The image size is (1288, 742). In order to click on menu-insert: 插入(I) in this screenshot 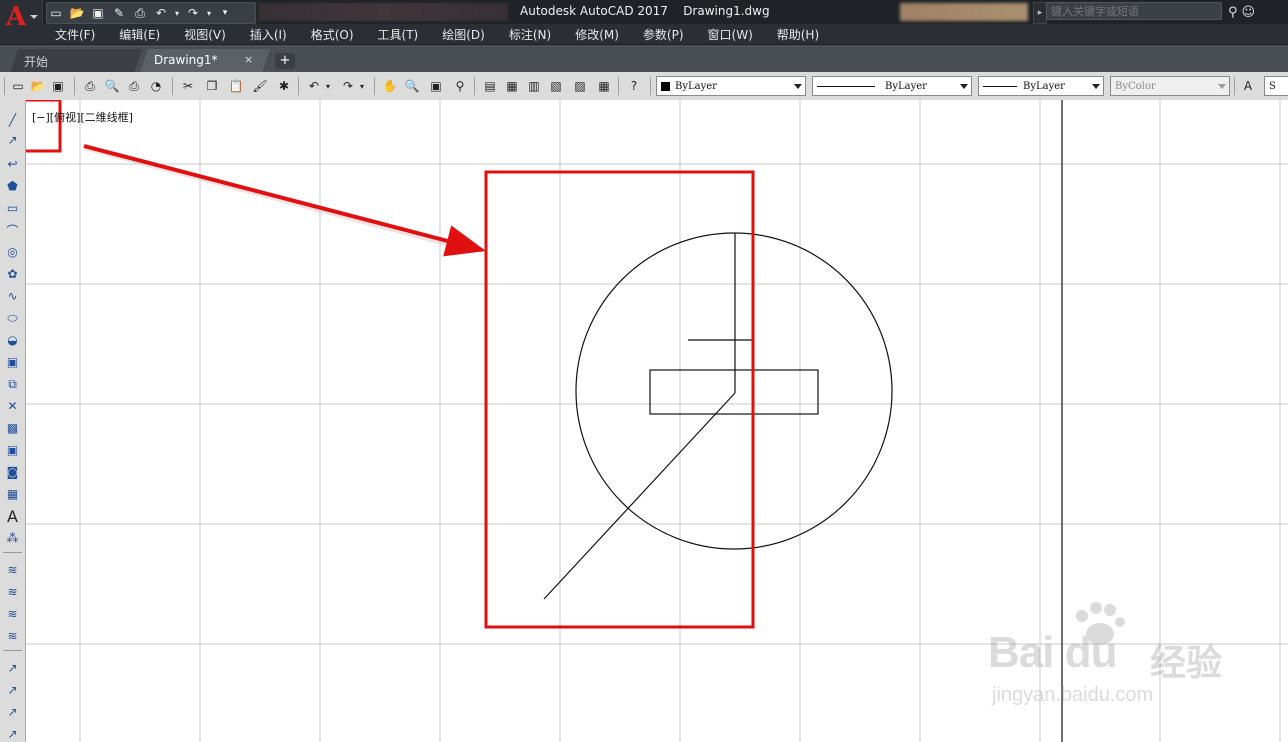, I will do `click(268, 34)`.